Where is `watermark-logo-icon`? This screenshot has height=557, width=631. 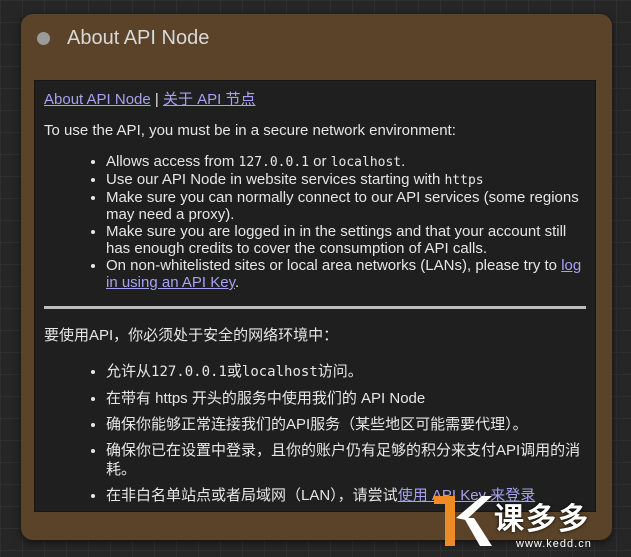 watermark-logo-icon is located at coordinates (463, 521).